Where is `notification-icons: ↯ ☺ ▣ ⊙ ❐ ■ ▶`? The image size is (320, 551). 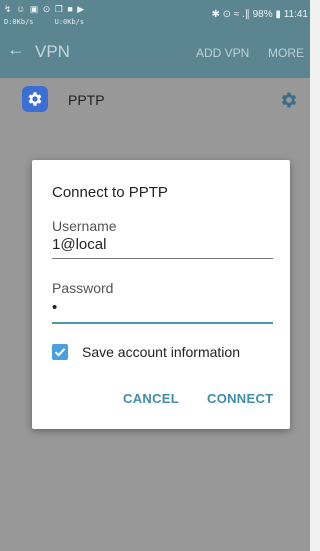
notification-icons: ↯ ☺ ▣ ⊙ ❐ ■ ▶ is located at coordinates (45, 9).